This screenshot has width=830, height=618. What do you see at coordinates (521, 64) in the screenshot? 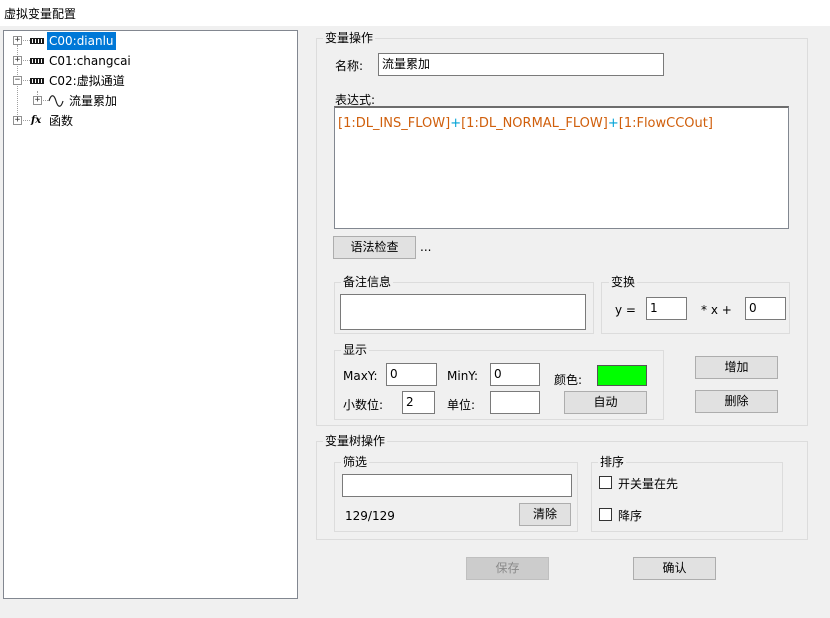
I see `name-input: 流量累加` at bounding box center [521, 64].